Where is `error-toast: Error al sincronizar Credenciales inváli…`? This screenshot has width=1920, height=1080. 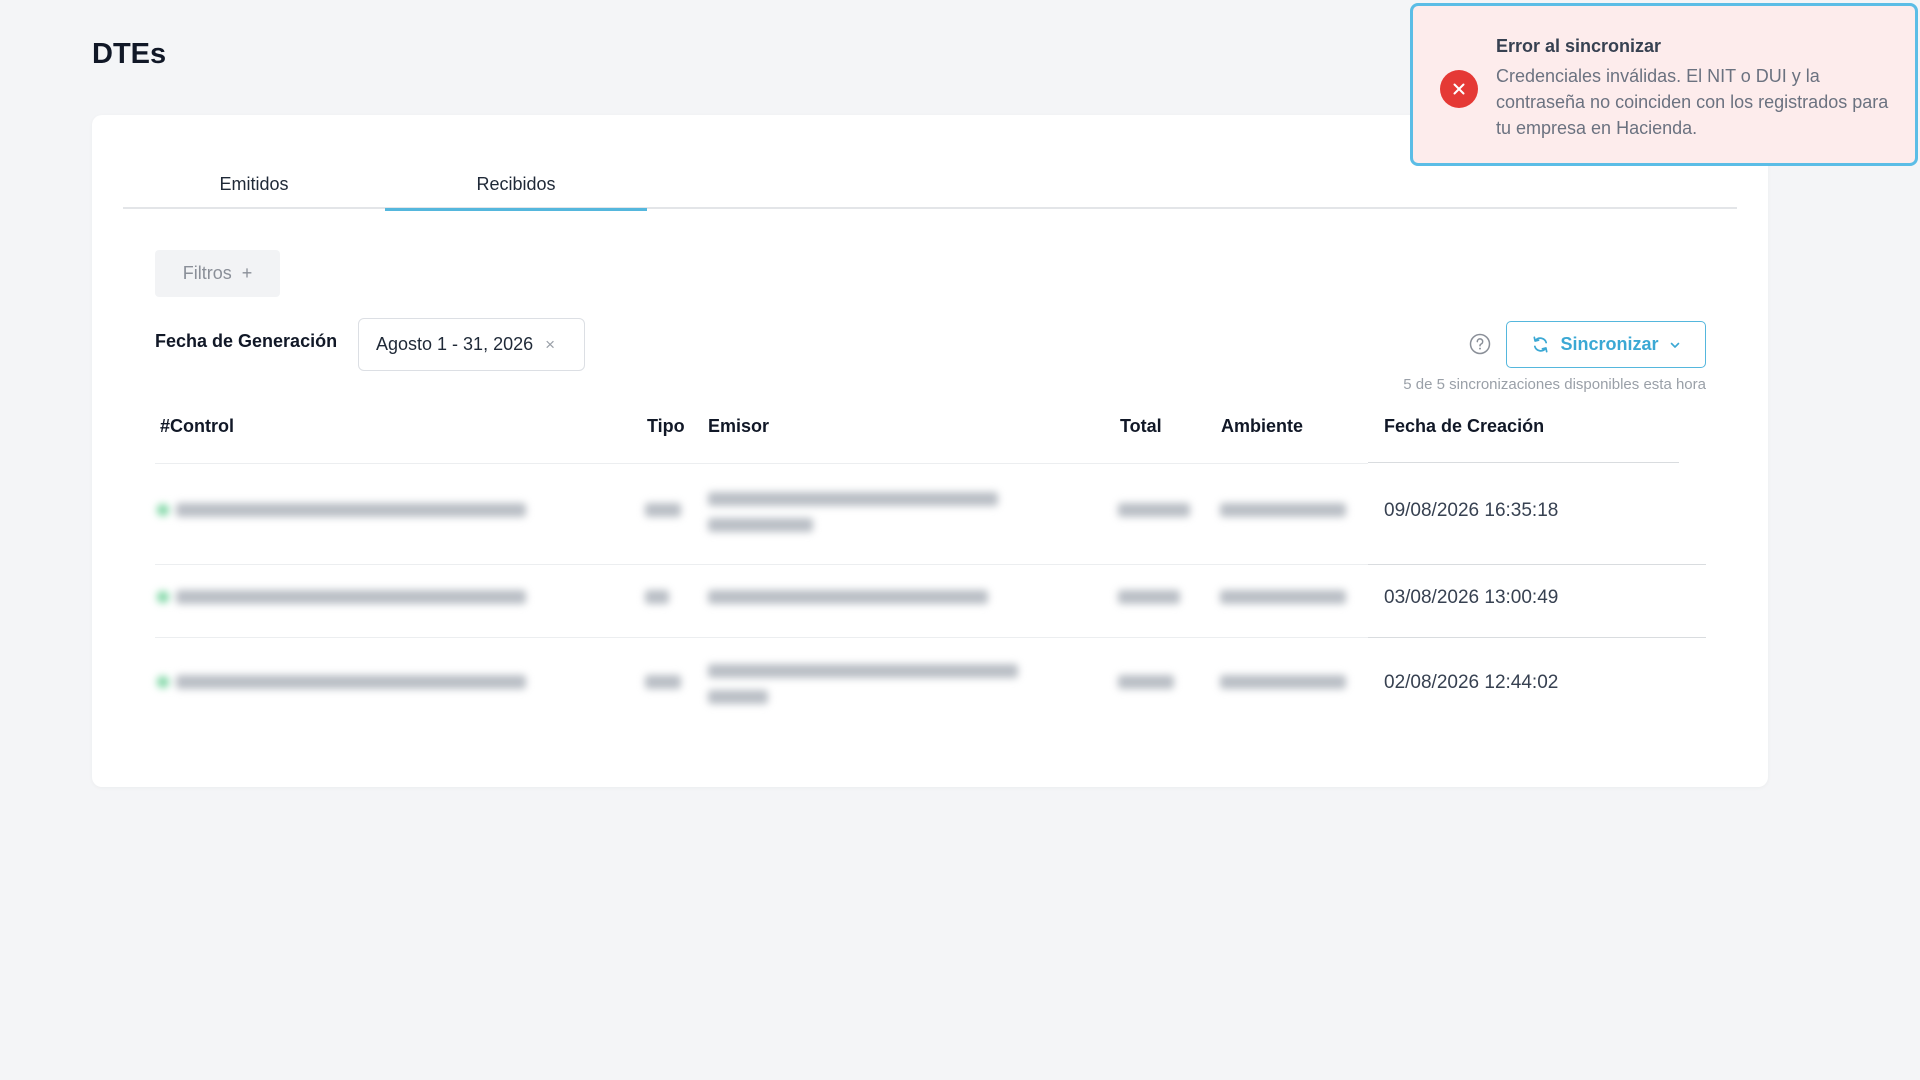
error-toast: Error al sincronizar Credenciales inváli… is located at coordinates (1664, 84).